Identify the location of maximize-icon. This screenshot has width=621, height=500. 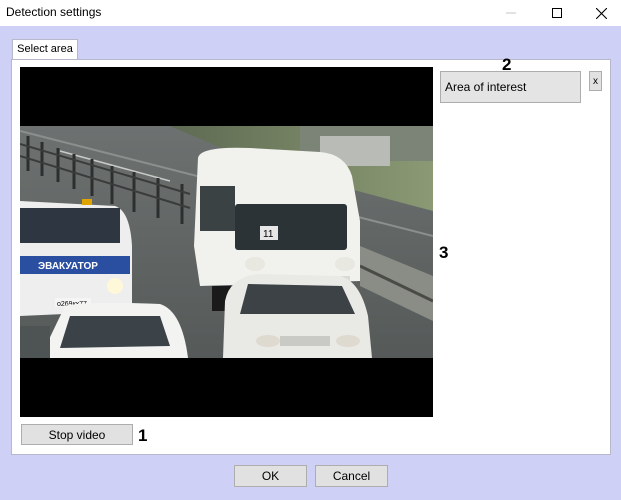
(557, 13).